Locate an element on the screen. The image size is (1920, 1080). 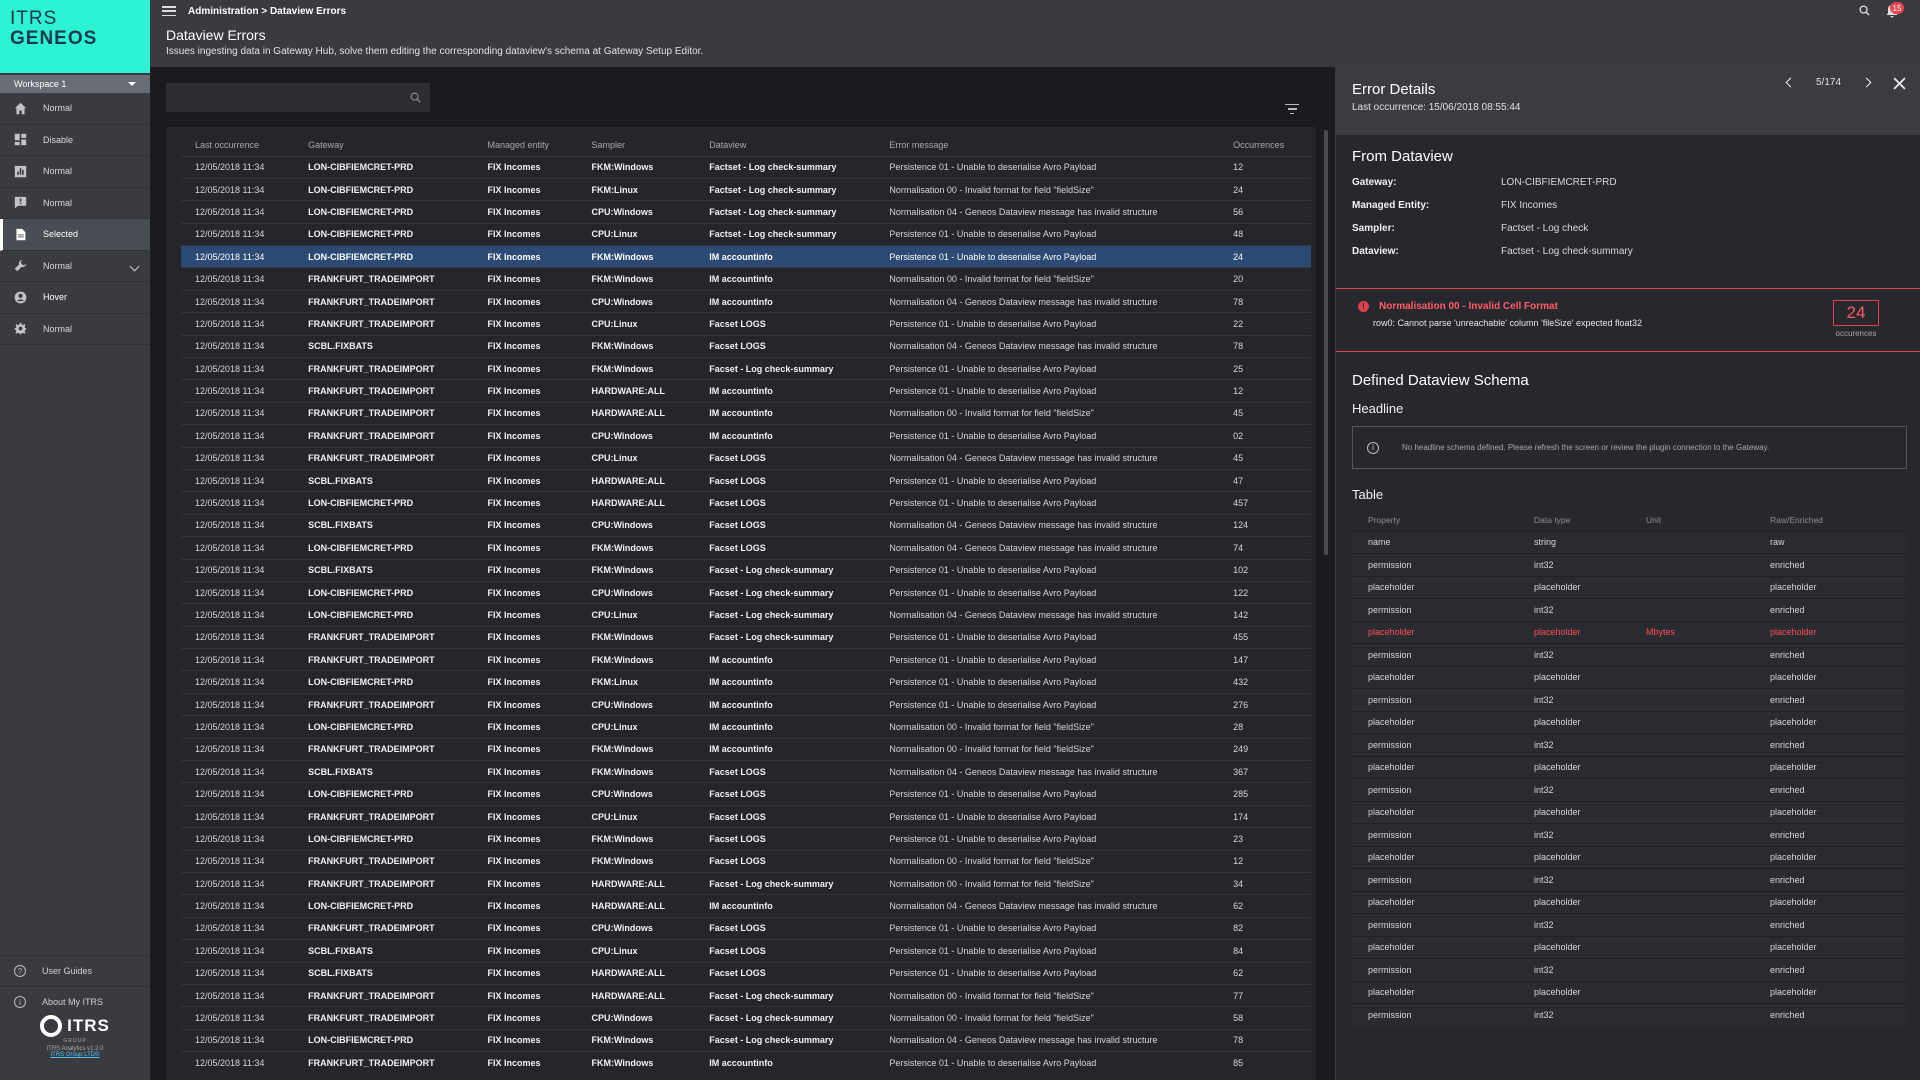
table-cell: 82 is located at coordinates (1265, 928).